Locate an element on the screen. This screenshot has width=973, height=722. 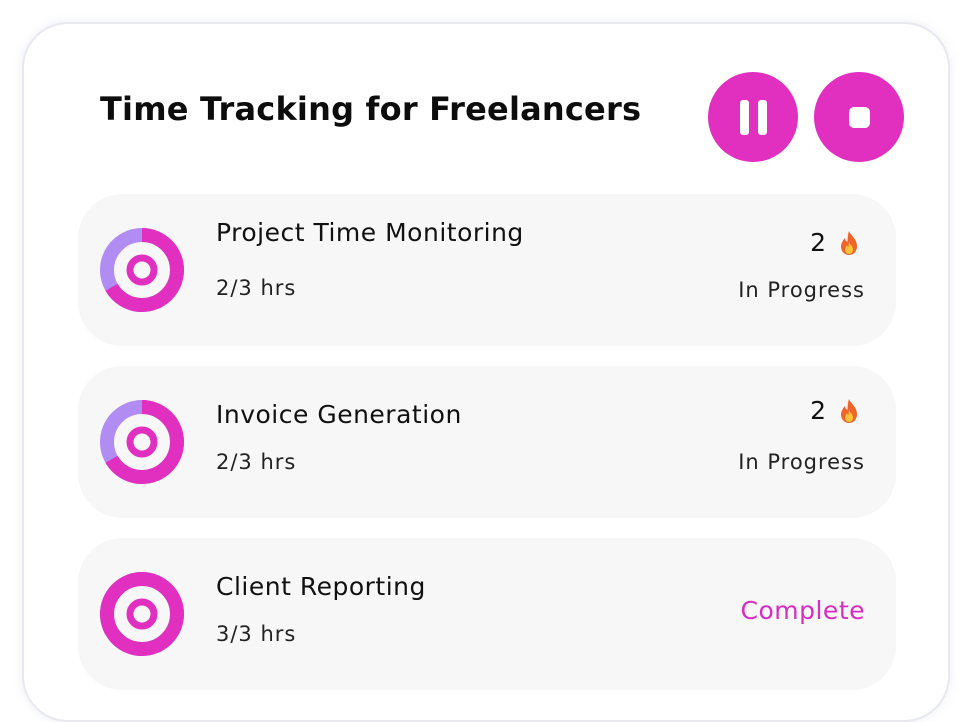
task-name: Project Time Monitoring is located at coordinates (370, 232).